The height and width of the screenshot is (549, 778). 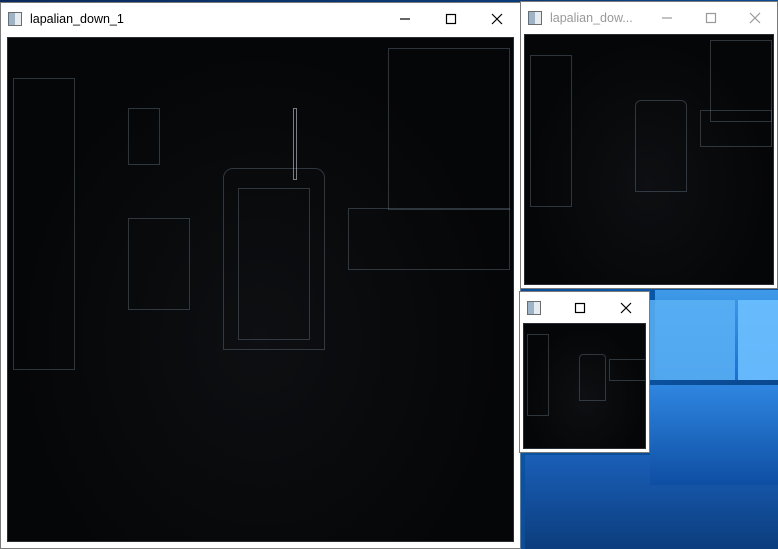 I want to click on window-titlebar, so click(x=584, y=307).